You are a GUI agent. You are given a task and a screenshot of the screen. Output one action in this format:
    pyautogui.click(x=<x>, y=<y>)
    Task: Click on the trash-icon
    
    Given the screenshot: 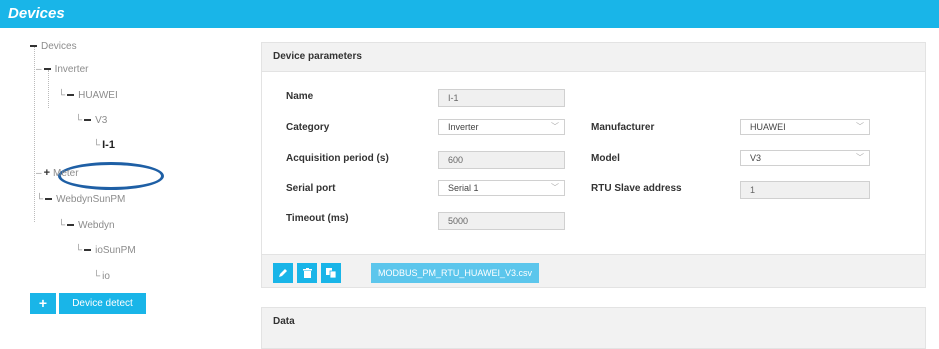 What is the action you would take?
    pyautogui.click(x=307, y=273)
    